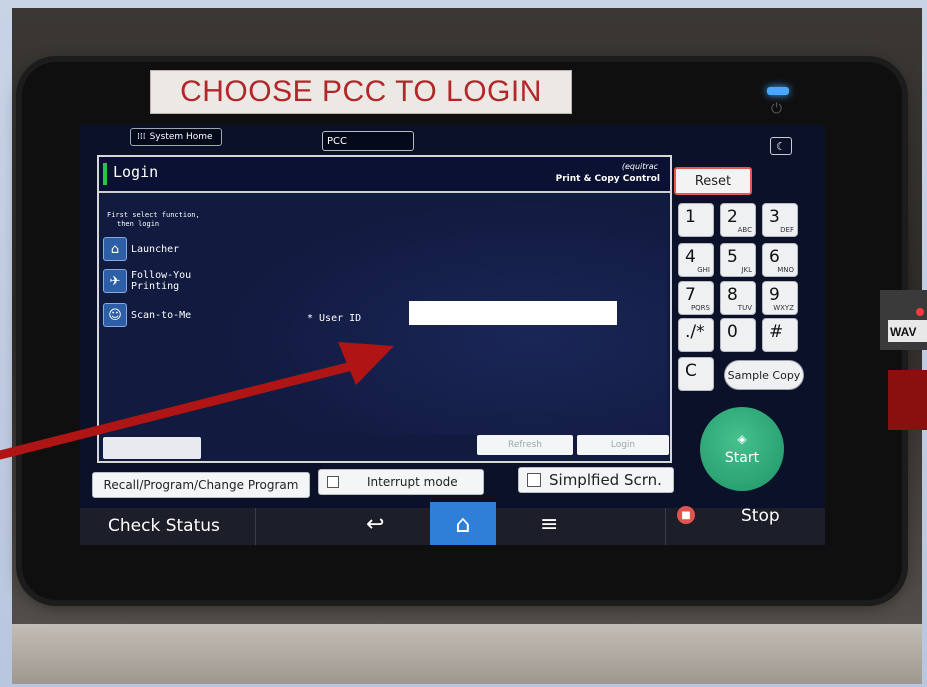 Image resolution: width=927 pixels, height=687 pixels. What do you see at coordinates (525, 445) in the screenshot?
I see `refresh-button: Refresh` at bounding box center [525, 445].